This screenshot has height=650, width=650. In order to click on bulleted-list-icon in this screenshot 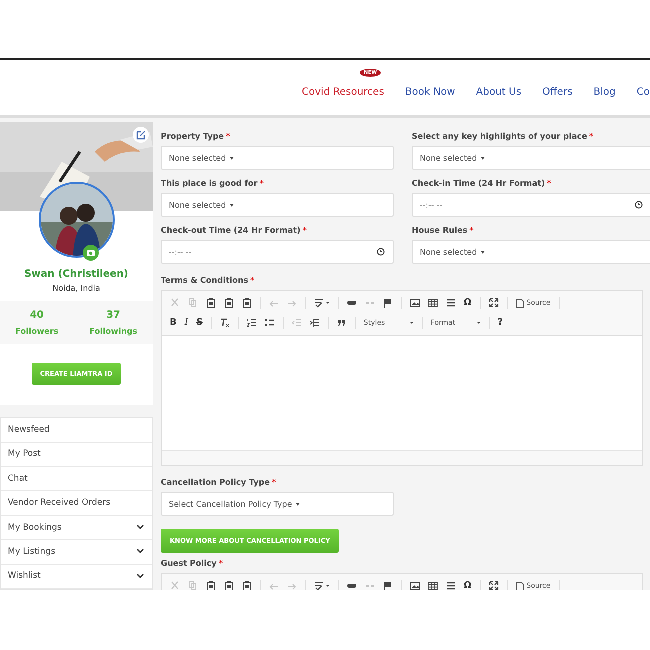, I will do `click(269, 323)`.